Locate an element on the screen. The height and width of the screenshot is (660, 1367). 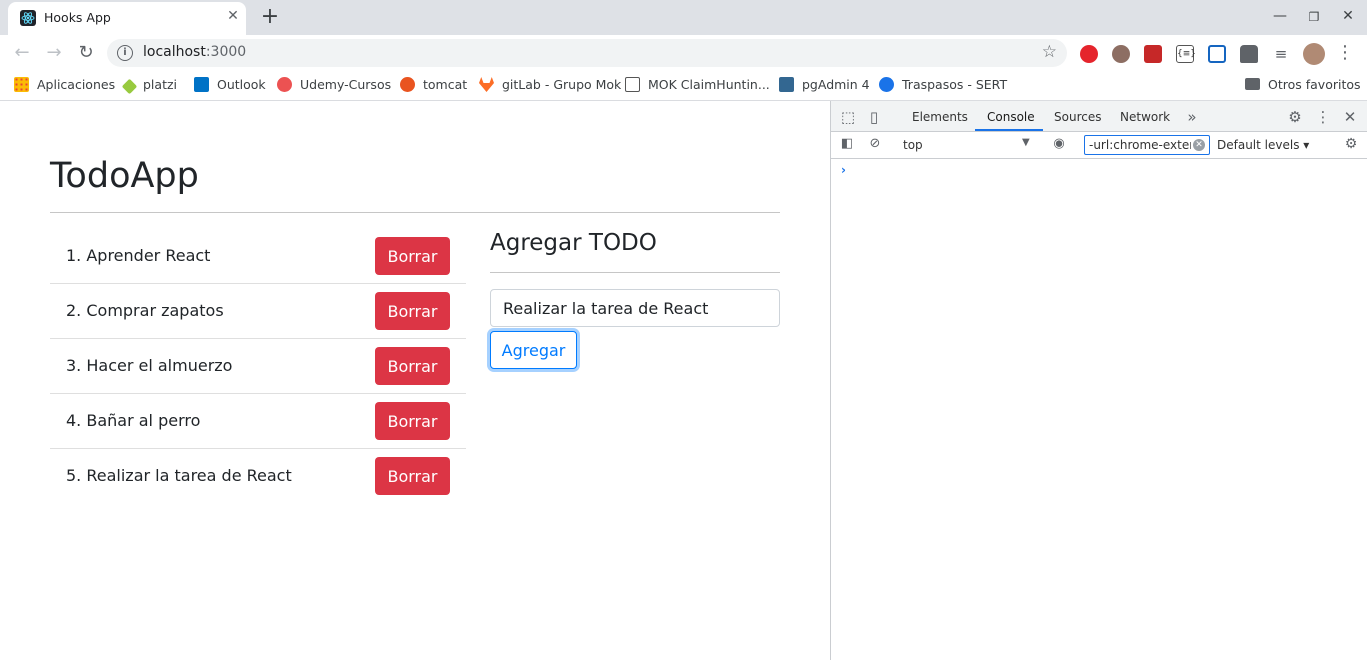
console-toolbar: ◧ ⊘ top ▼ ◉ ✕ Default levels ▾ ⚙ is located at coordinates (1099, 145).